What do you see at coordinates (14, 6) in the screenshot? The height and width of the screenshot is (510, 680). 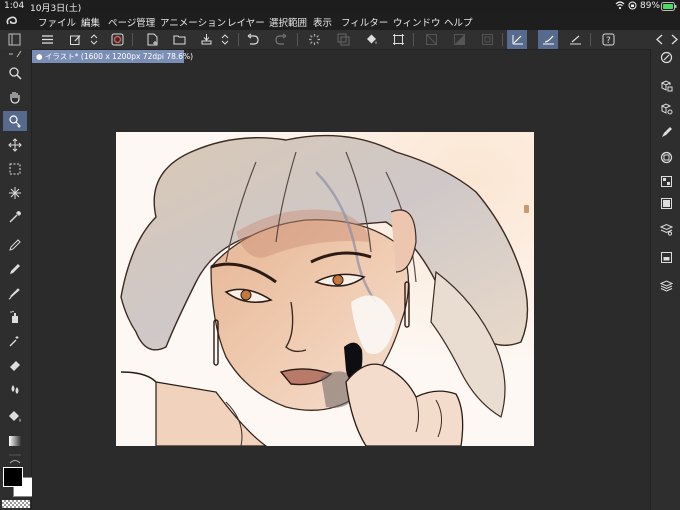 I see `status-time: 1:04` at bounding box center [14, 6].